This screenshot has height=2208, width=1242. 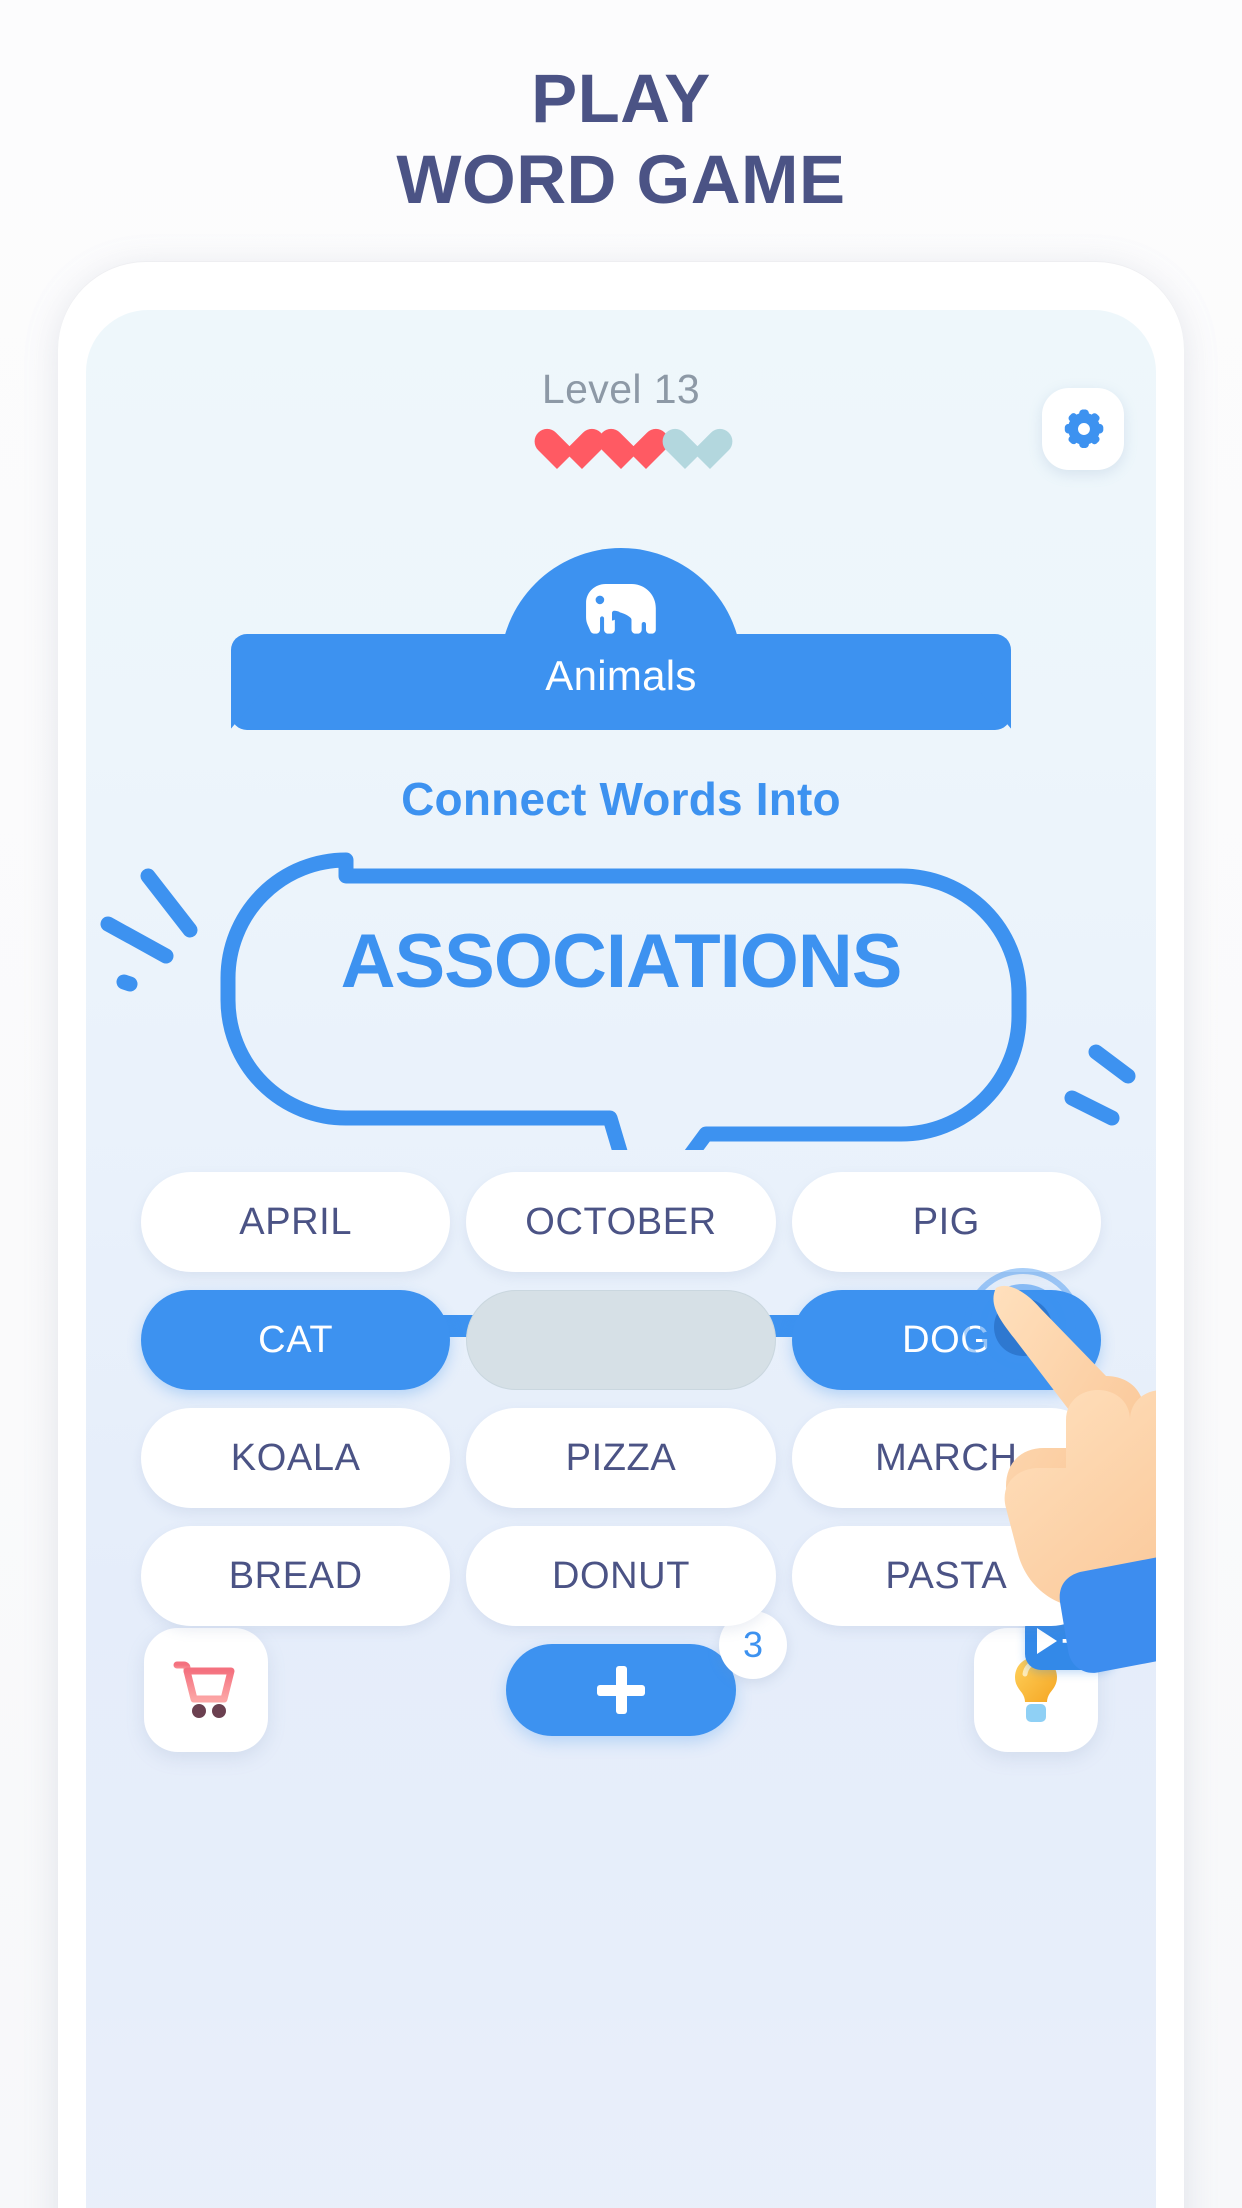 I want to click on settings-button, so click(x=1083, y=429).